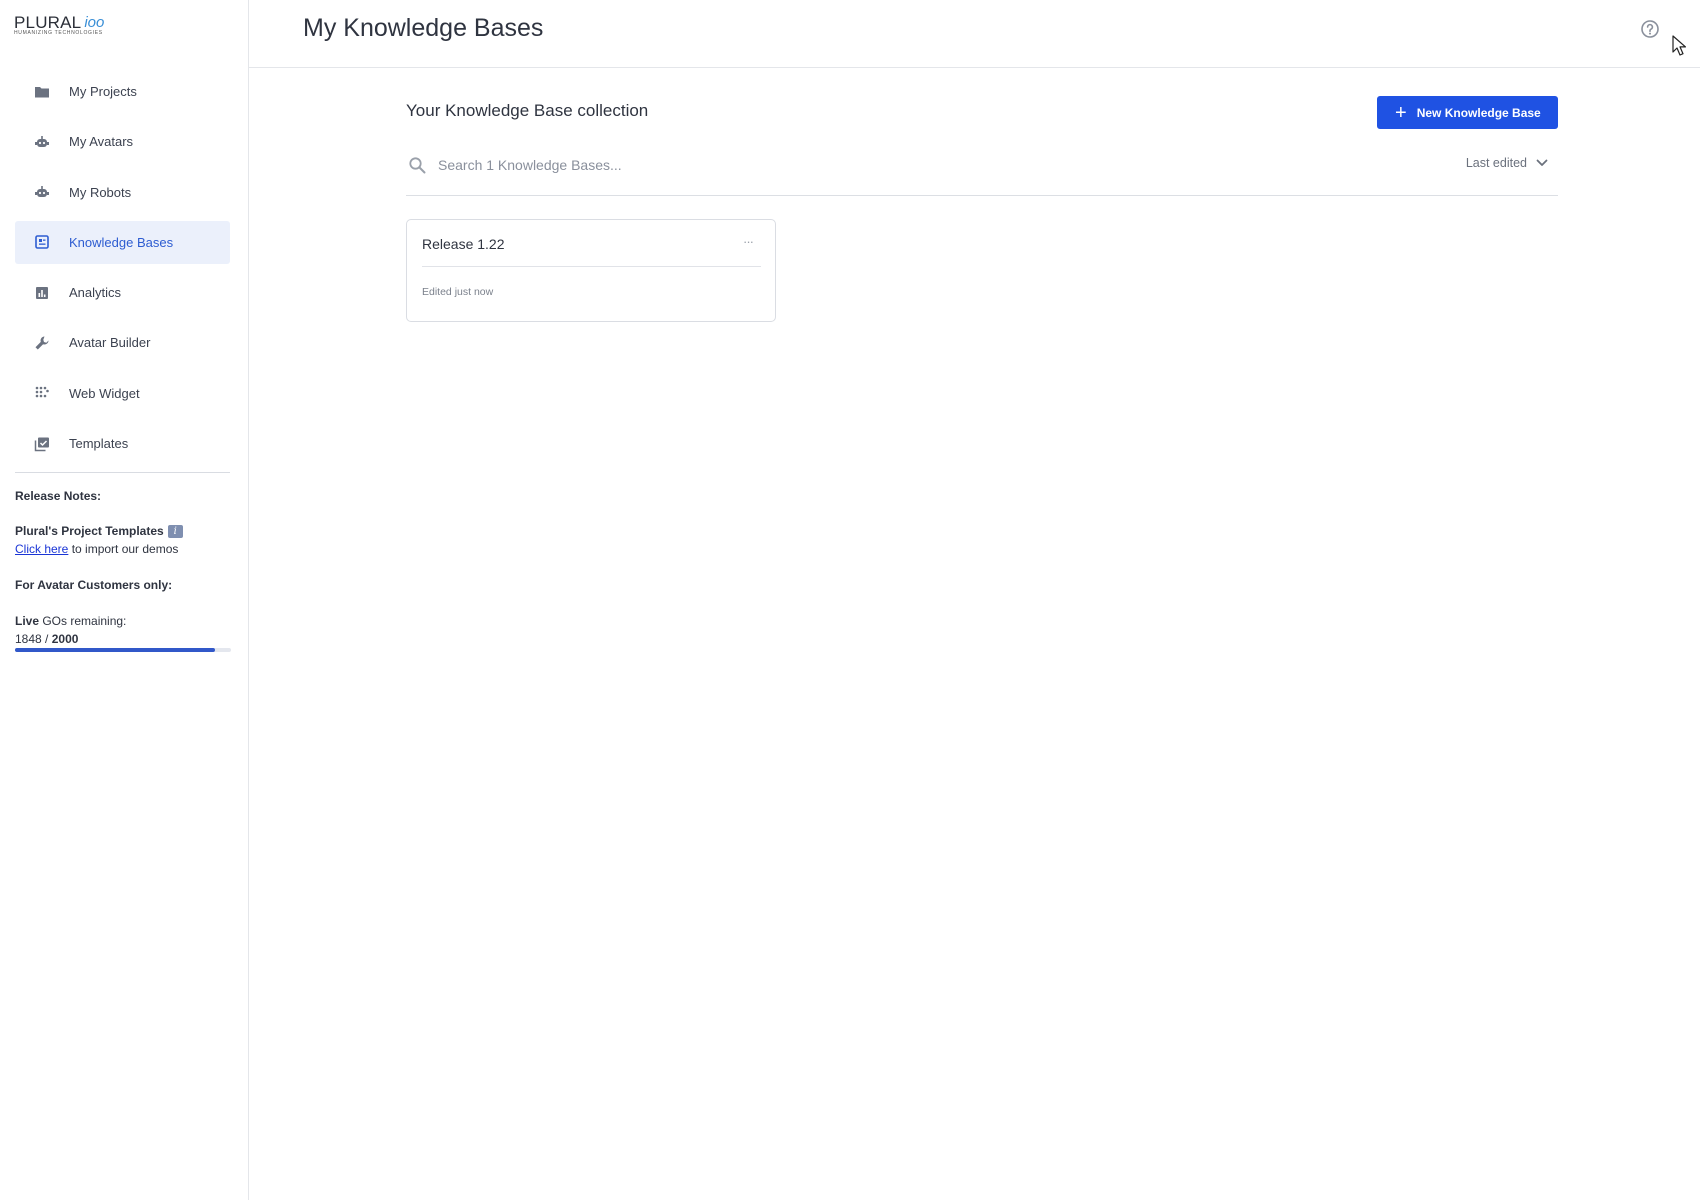 This screenshot has height=1200, width=1700. I want to click on sidebar-item-templates: Templates, so click(122, 443).